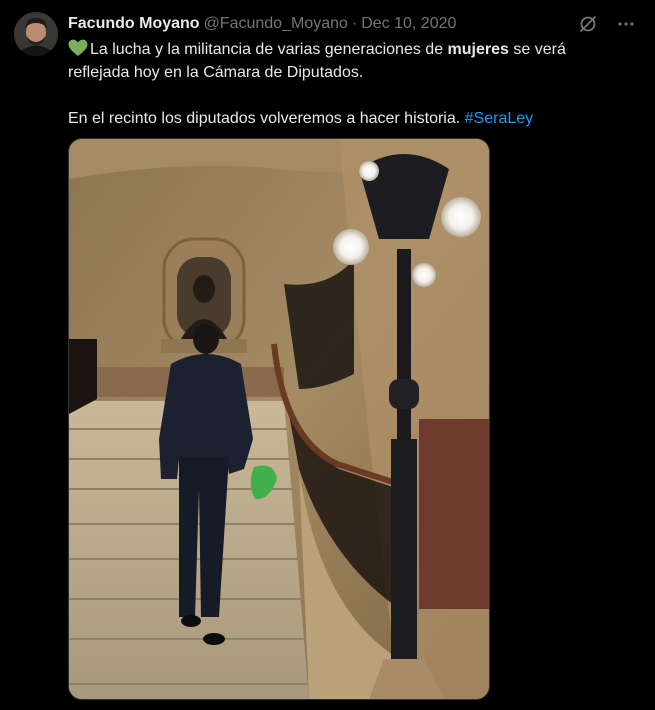 The height and width of the screenshot is (710, 655). I want to click on green-heart-icon, so click(78, 47).